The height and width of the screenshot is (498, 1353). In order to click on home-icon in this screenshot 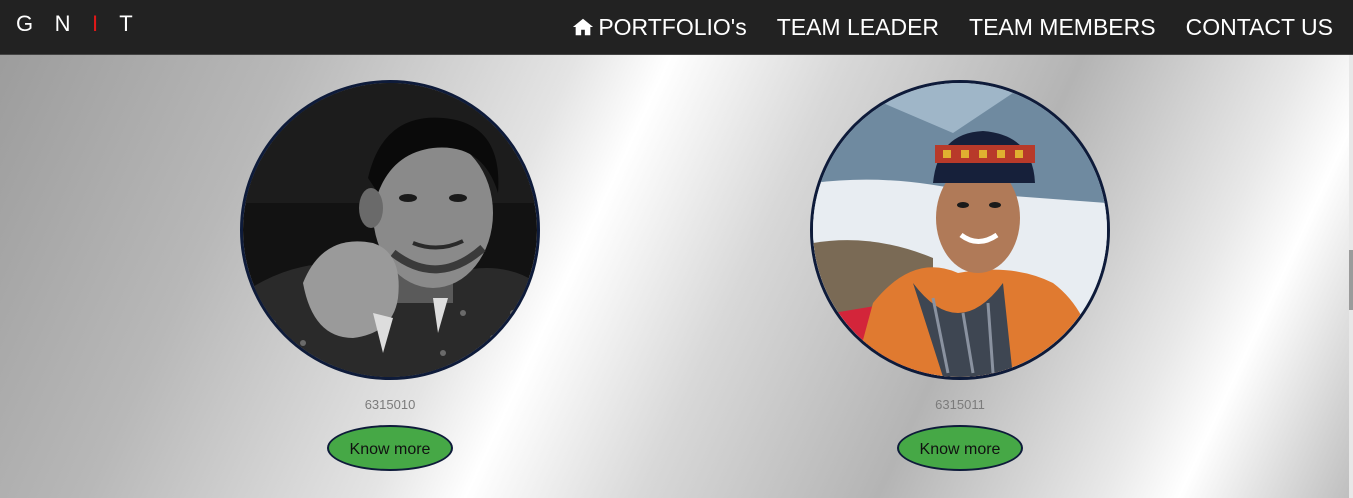, I will do `click(583, 27)`.